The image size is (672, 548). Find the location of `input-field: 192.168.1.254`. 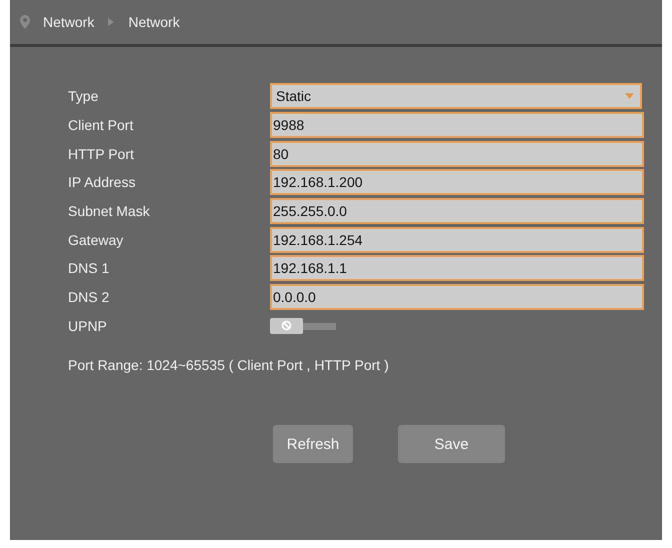

input-field: 192.168.1.254 is located at coordinates (457, 239).